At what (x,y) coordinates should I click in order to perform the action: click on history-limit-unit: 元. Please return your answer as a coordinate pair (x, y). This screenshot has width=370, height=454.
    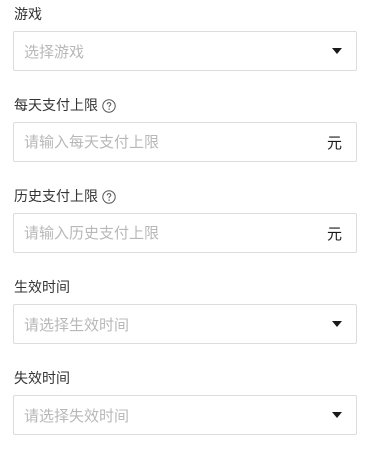
    Looking at the image, I should click on (334, 233).